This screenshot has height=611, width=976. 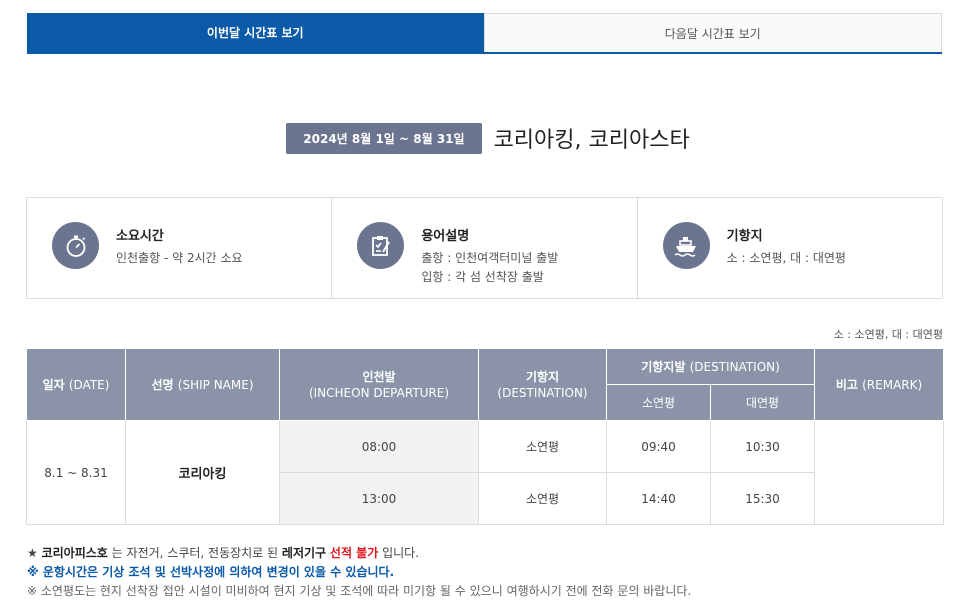 What do you see at coordinates (140, 236) in the screenshot?
I see `info-duration-title: 소요시간` at bounding box center [140, 236].